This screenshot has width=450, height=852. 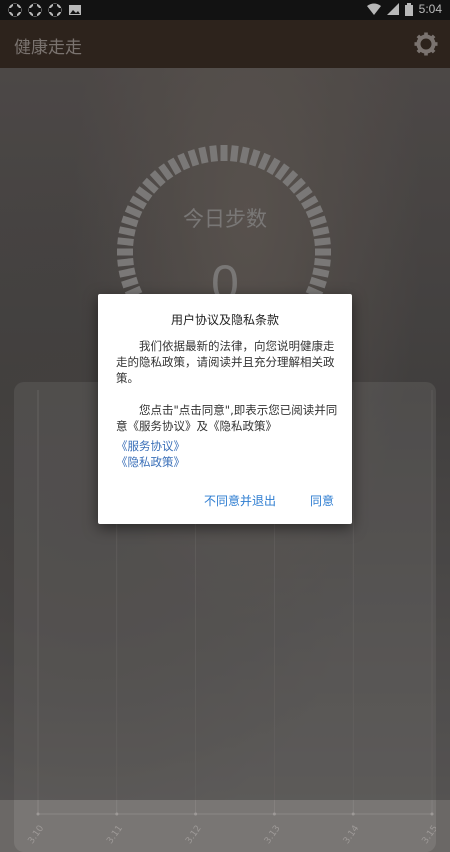 I want to click on dialog-actions: 不同意并退出 同意, so click(x=269, y=500).